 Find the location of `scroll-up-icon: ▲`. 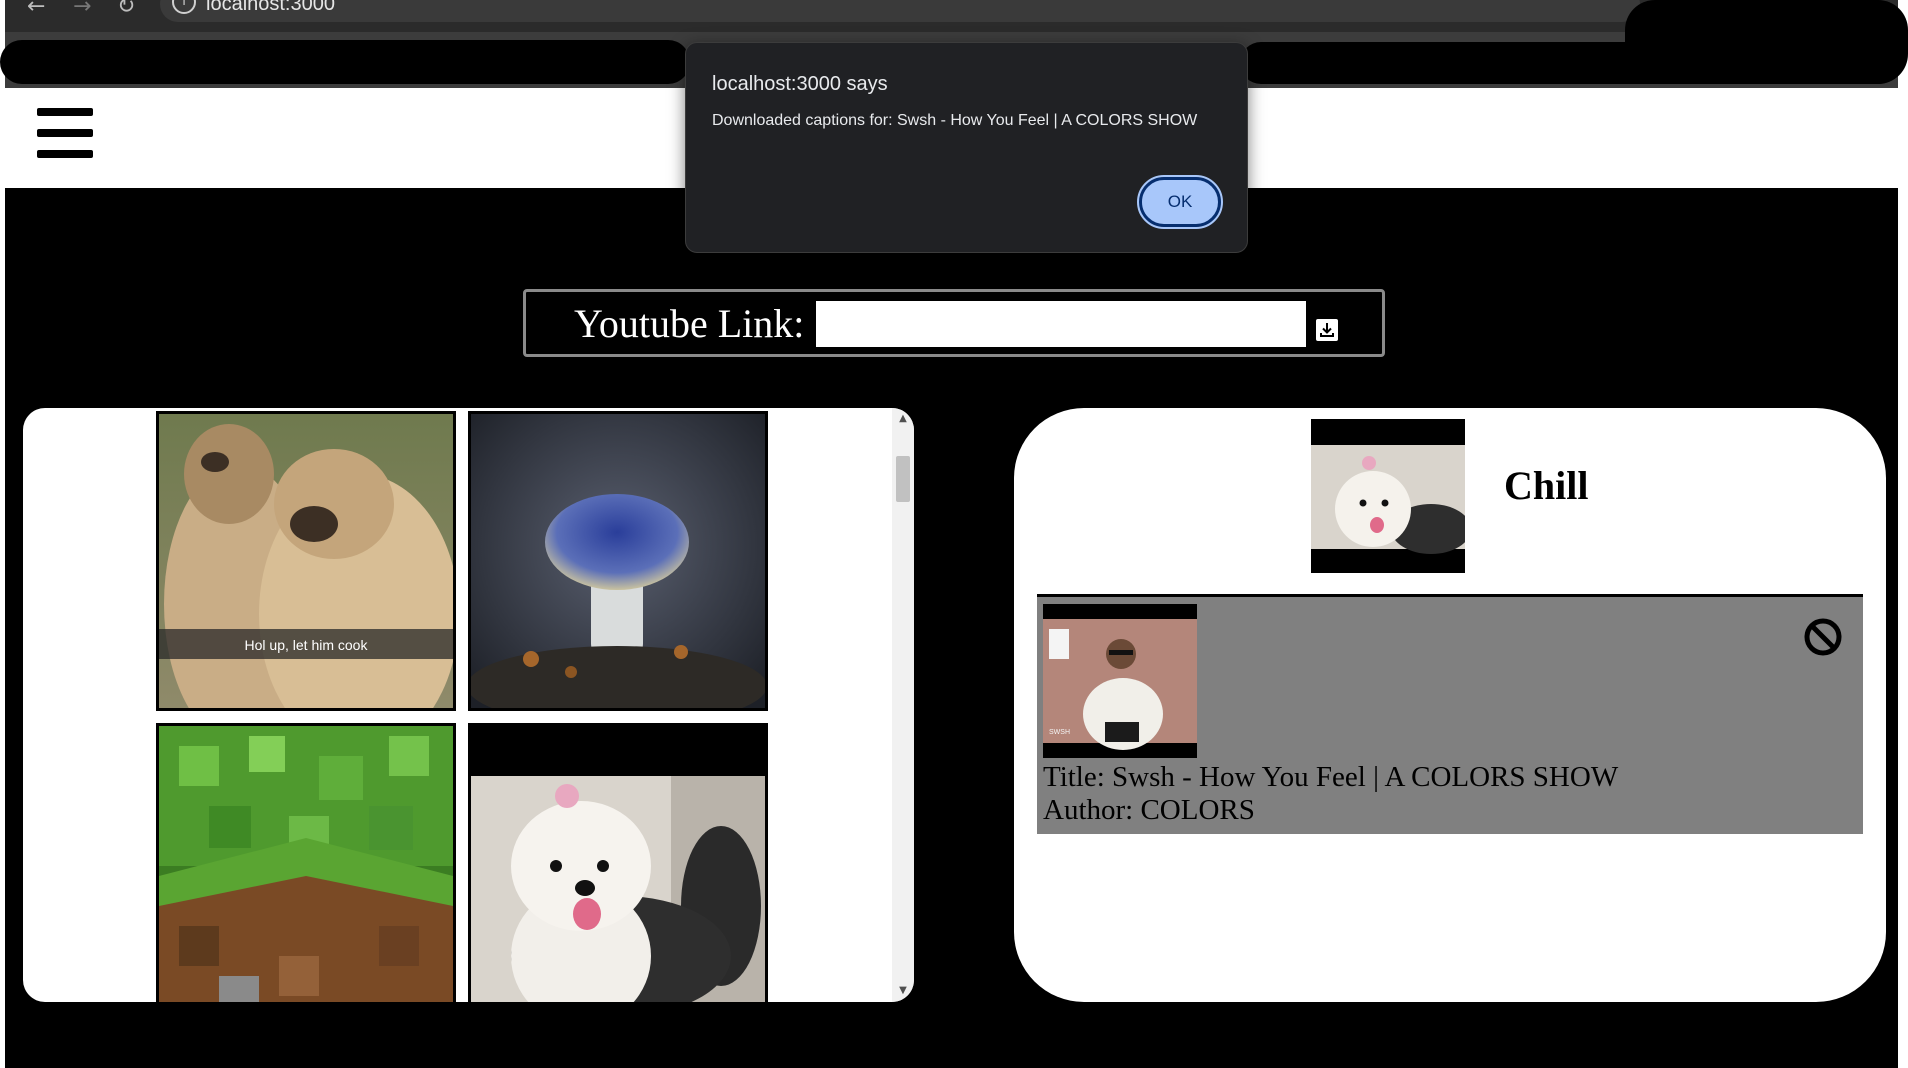

scroll-up-icon: ▲ is located at coordinates (903, 419).